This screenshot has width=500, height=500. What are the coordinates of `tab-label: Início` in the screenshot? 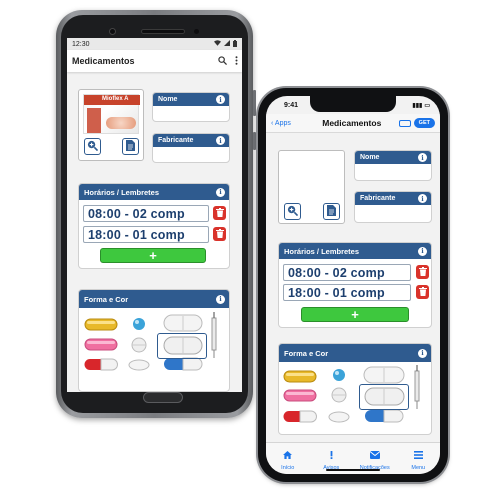 It's located at (288, 468).